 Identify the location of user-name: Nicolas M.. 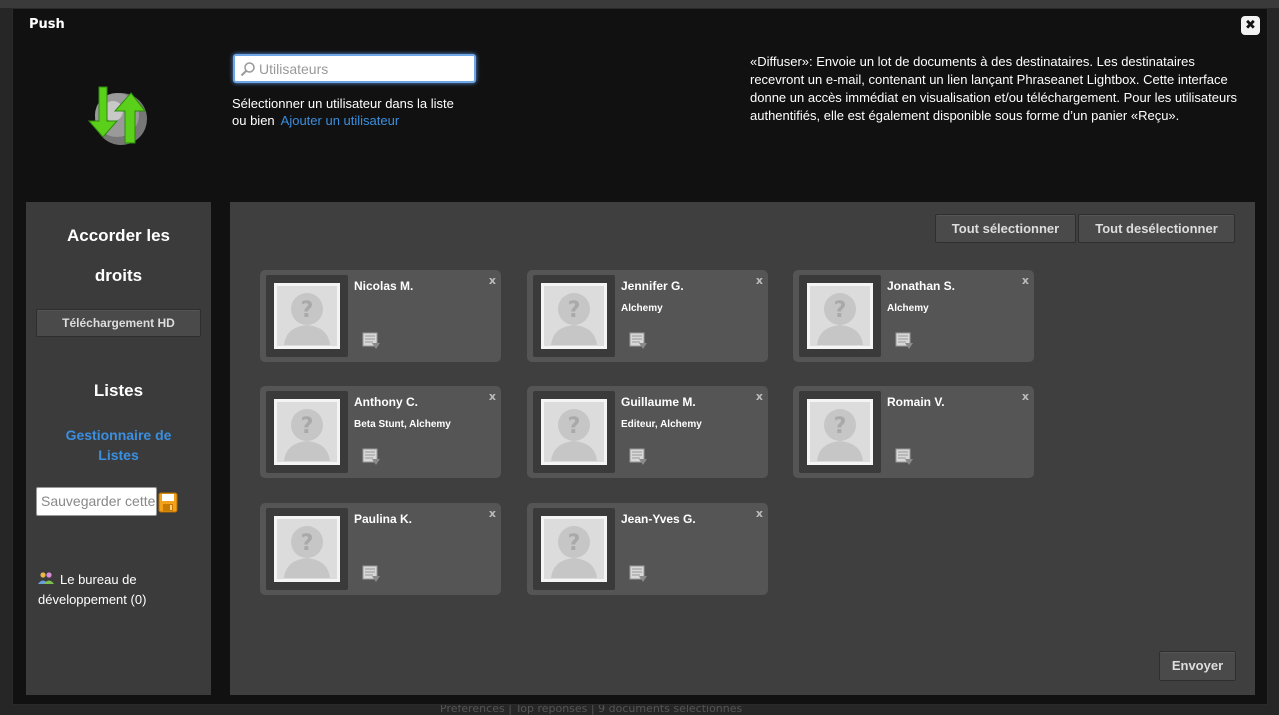
(384, 286).